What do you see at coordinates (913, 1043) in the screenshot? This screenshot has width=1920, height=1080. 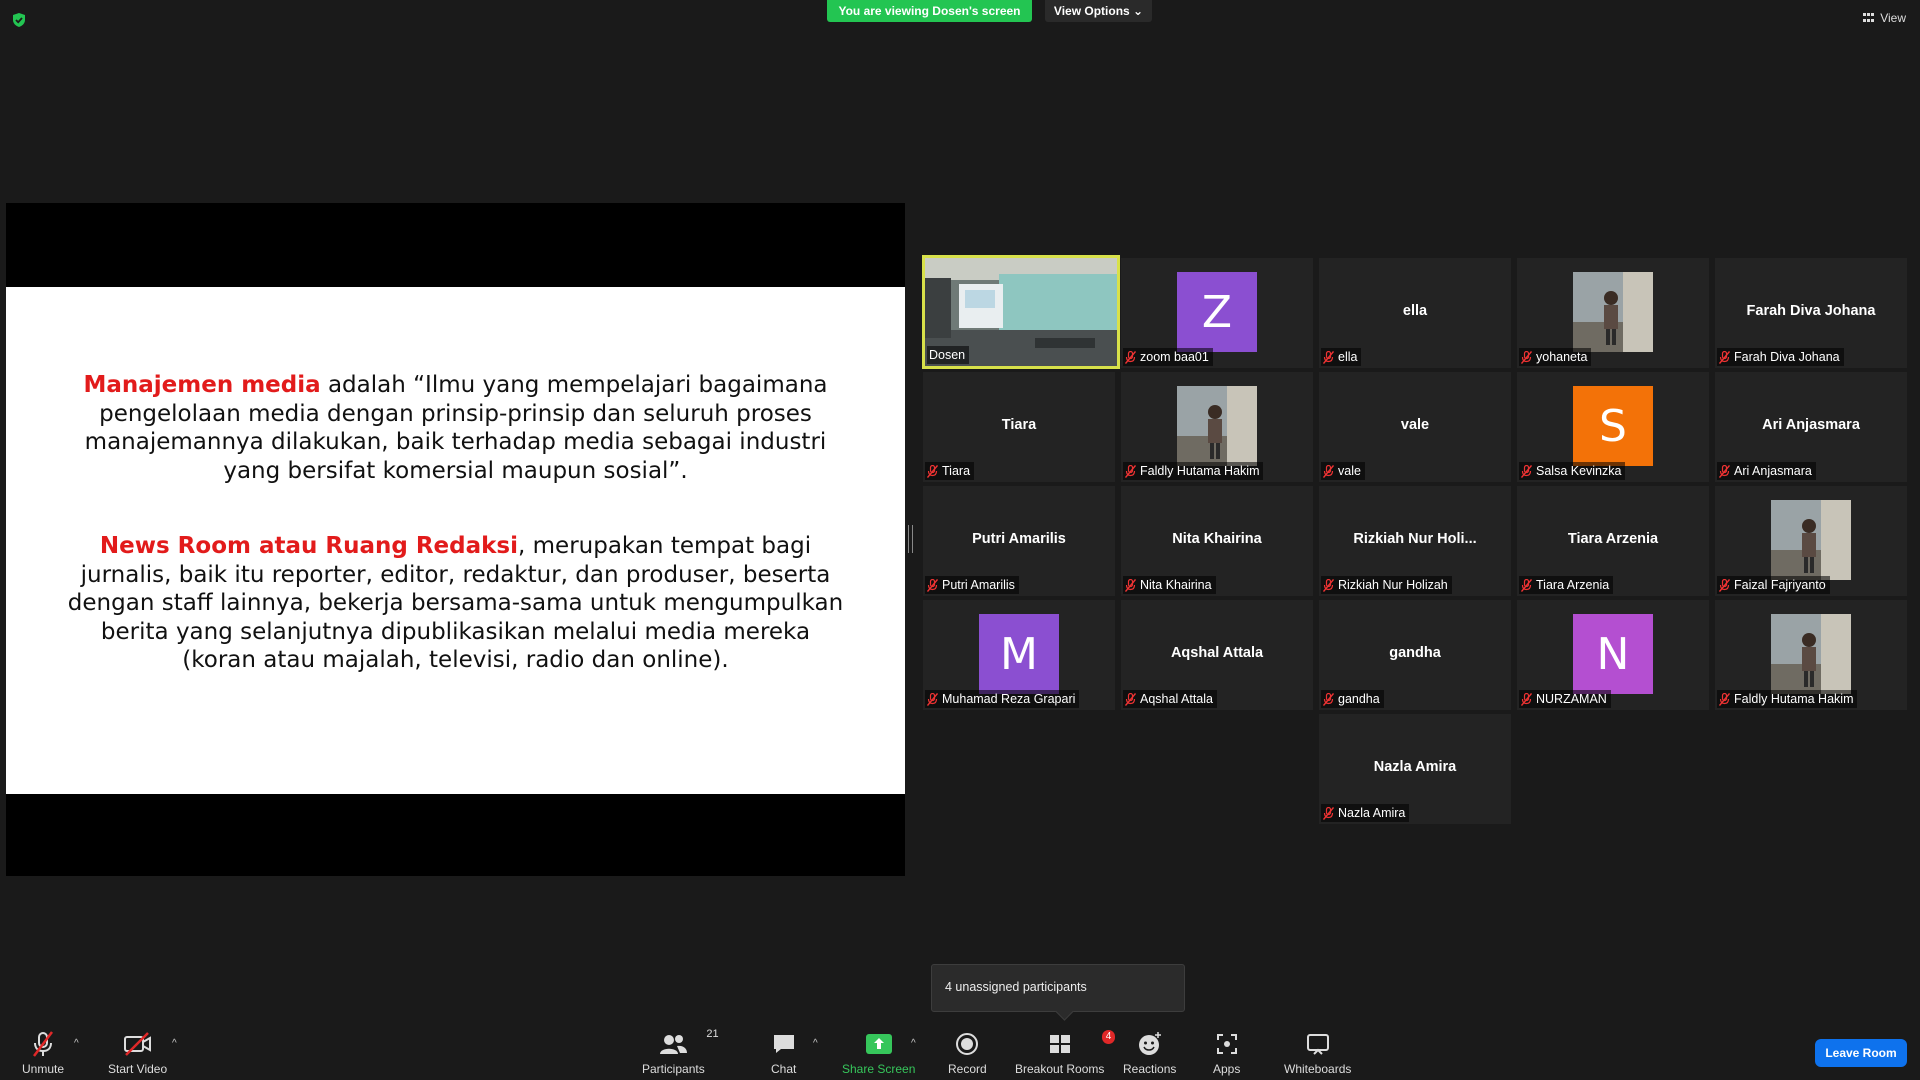 I see `share-options-caret-icon: ^` at bounding box center [913, 1043].